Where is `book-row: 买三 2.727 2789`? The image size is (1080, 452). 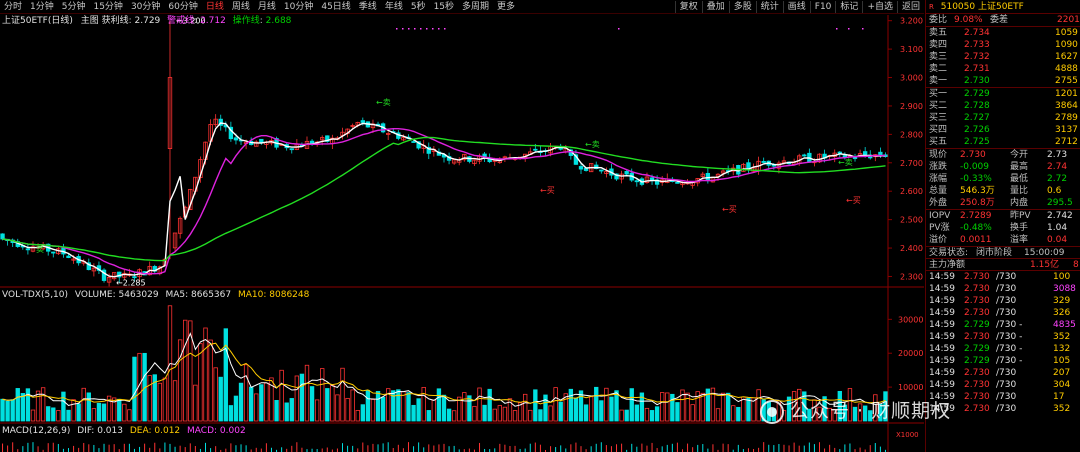 book-row: 买三 2.727 2789 is located at coordinates (1003, 118).